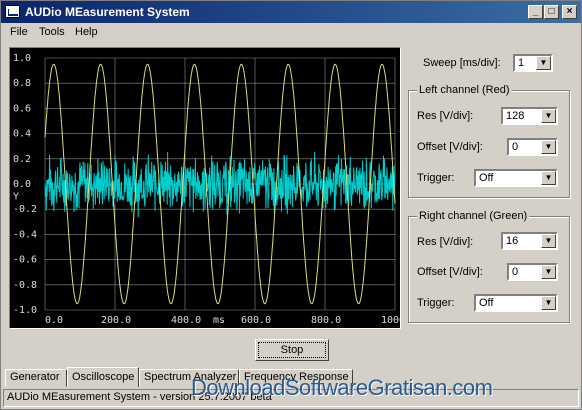 The image size is (582, 410). What do you see at coordinates (25, 285) in the screenshot?
I see `y-tick-label: -0.8` at bounding box center [25, 285].